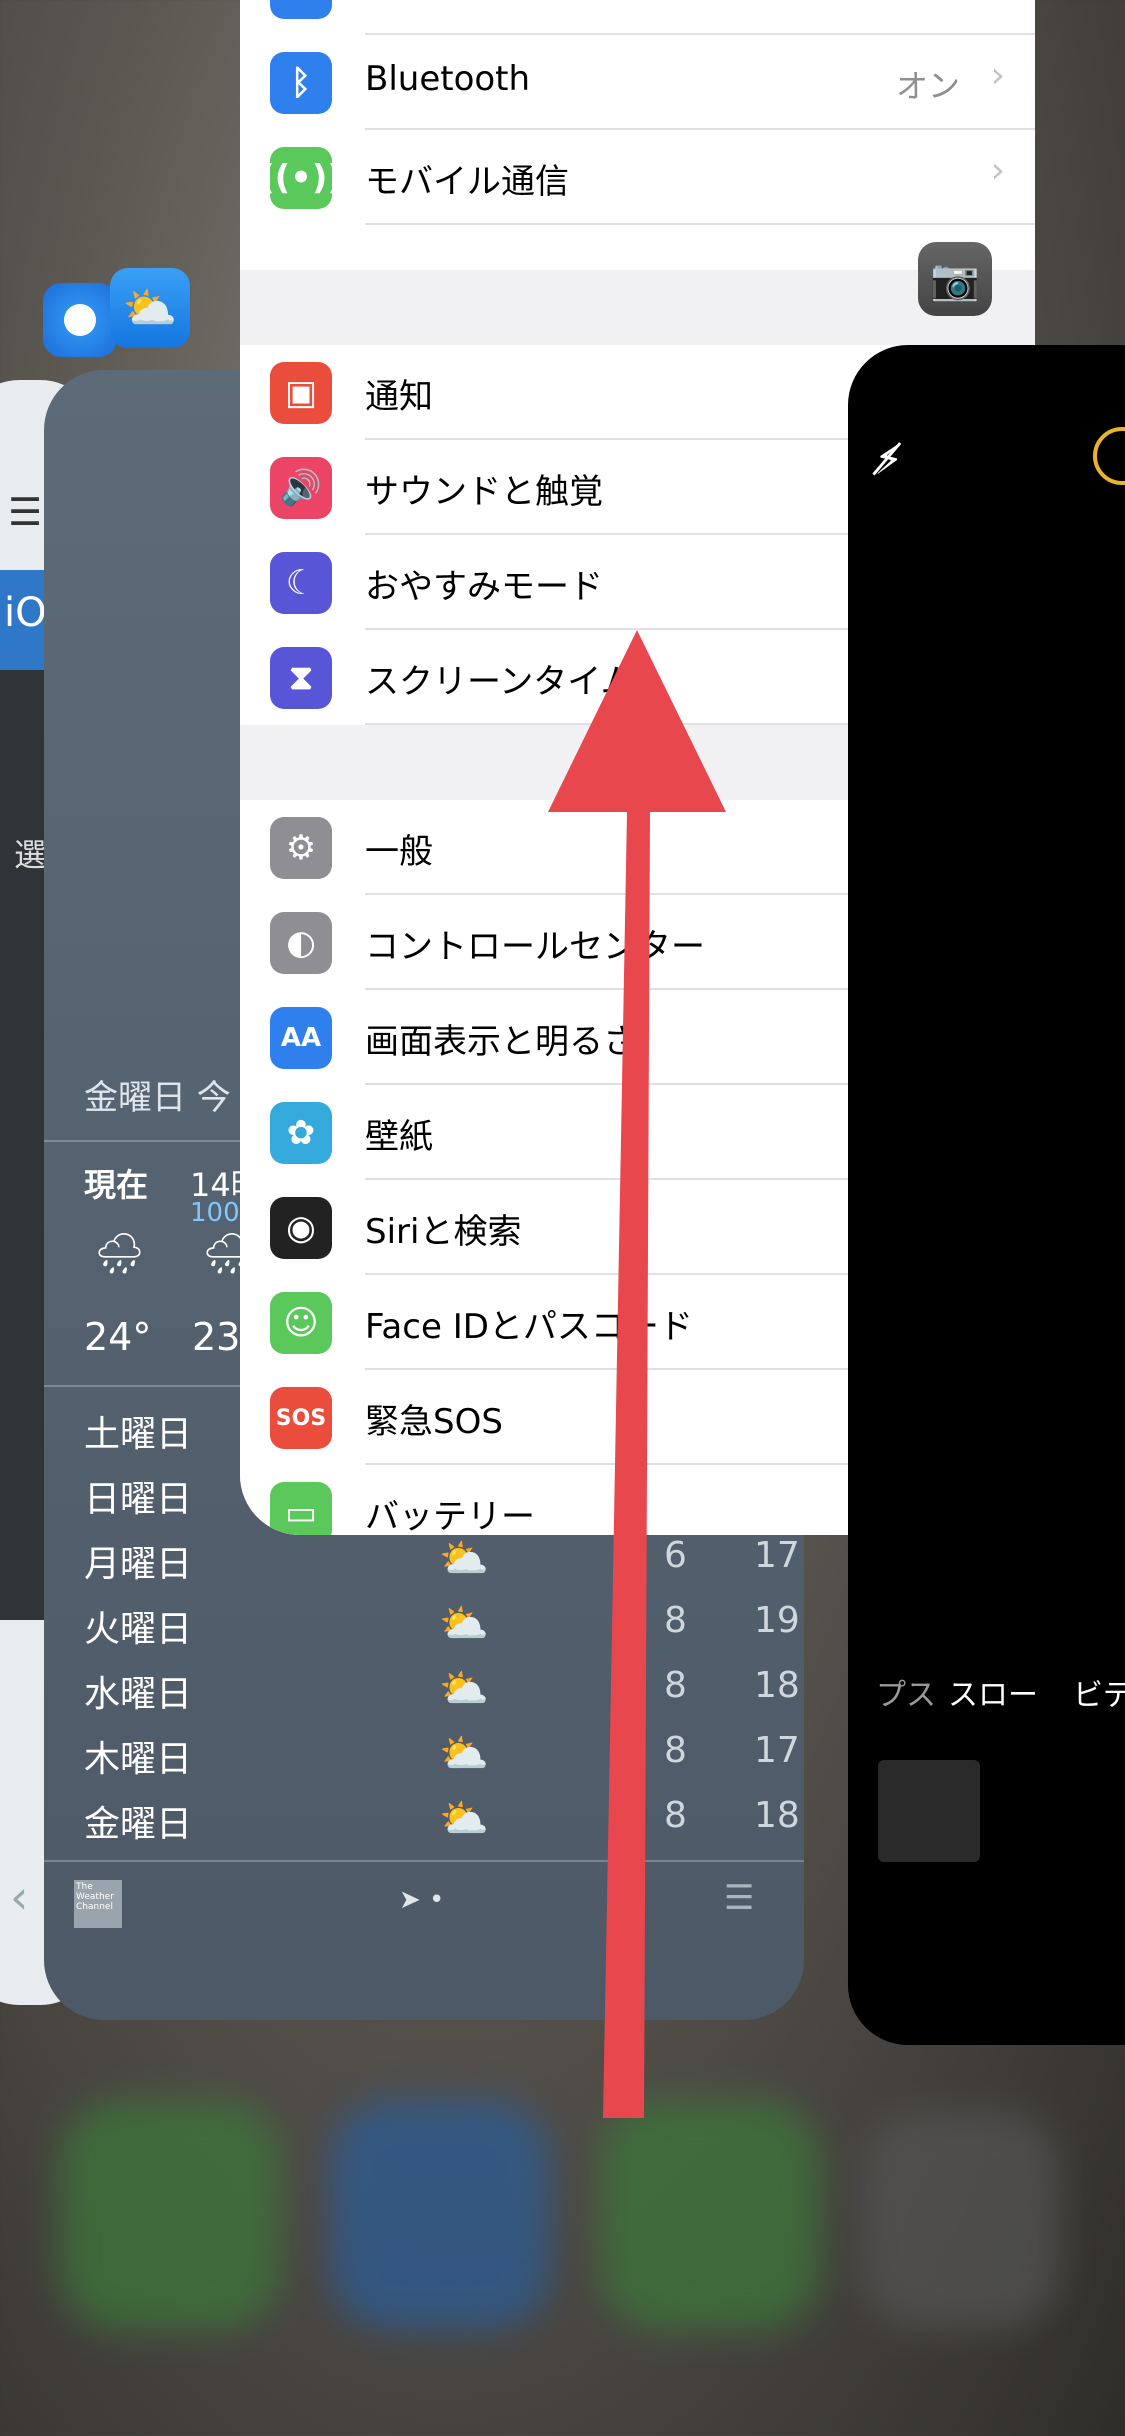 The width and height of the screenshot is (1125, 2436). I want to click on swipe-up-arrow, so click(637, 1374).